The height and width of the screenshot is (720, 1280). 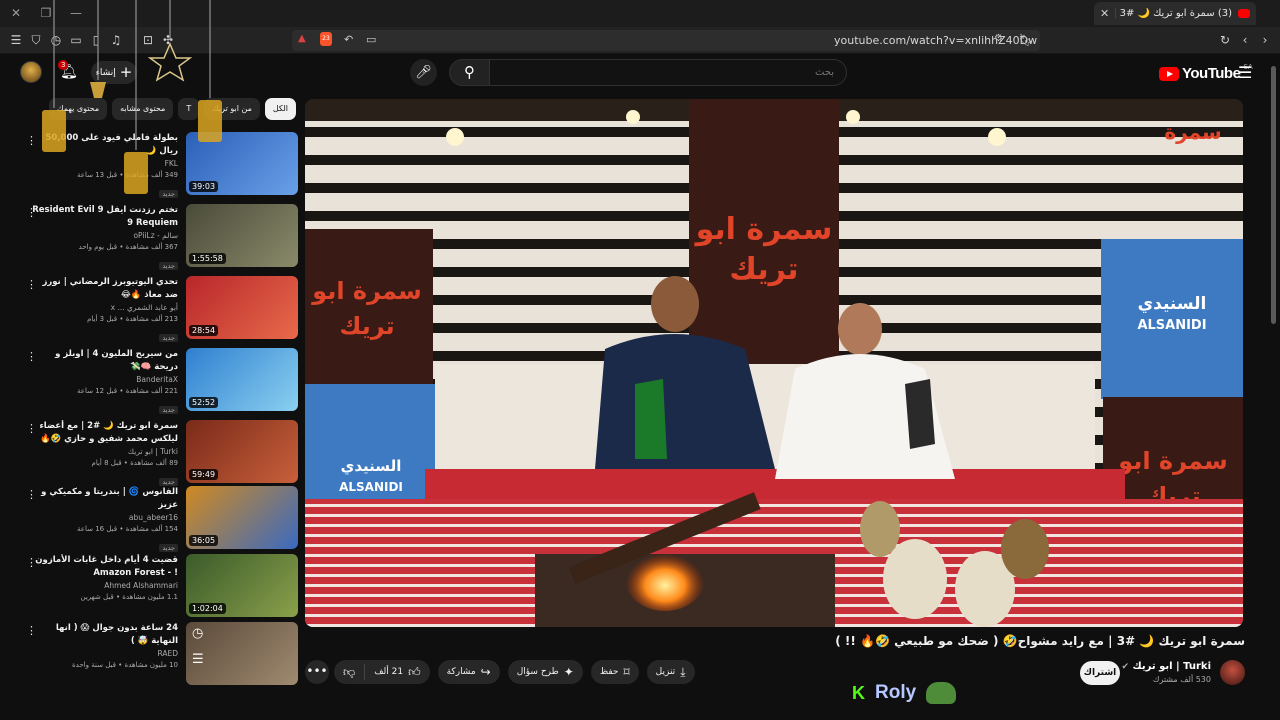 I want to click on channel-name-item: سالم - oPiiLz, so click(x=104, y=236).